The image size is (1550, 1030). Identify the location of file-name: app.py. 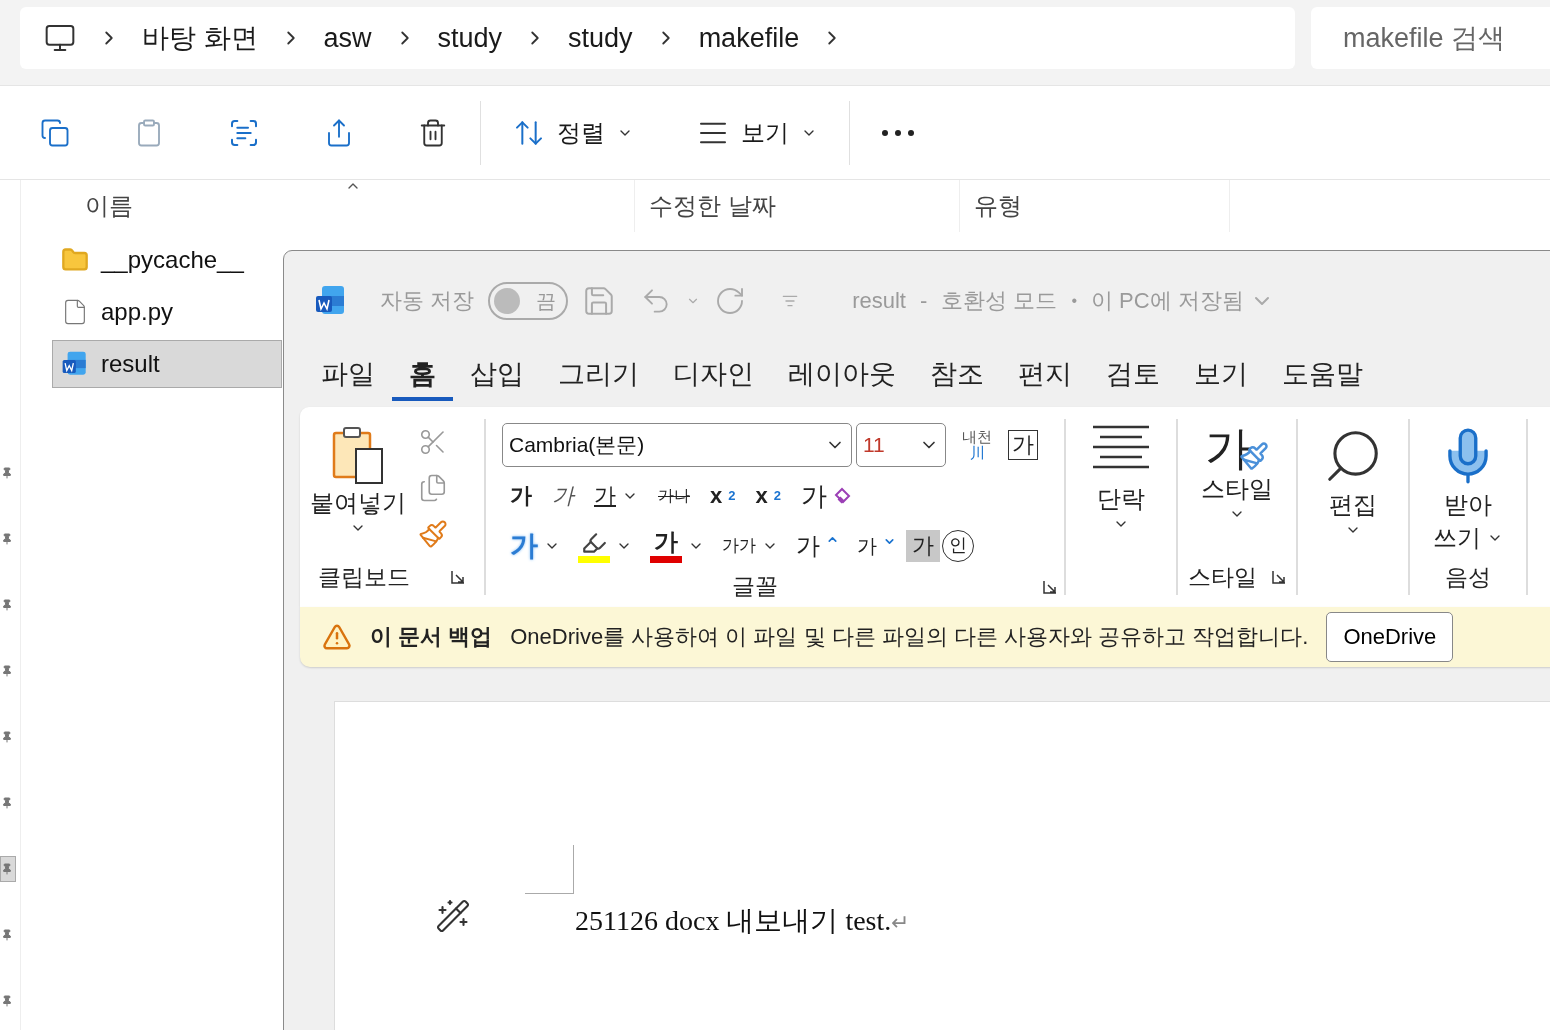
(137, 312).